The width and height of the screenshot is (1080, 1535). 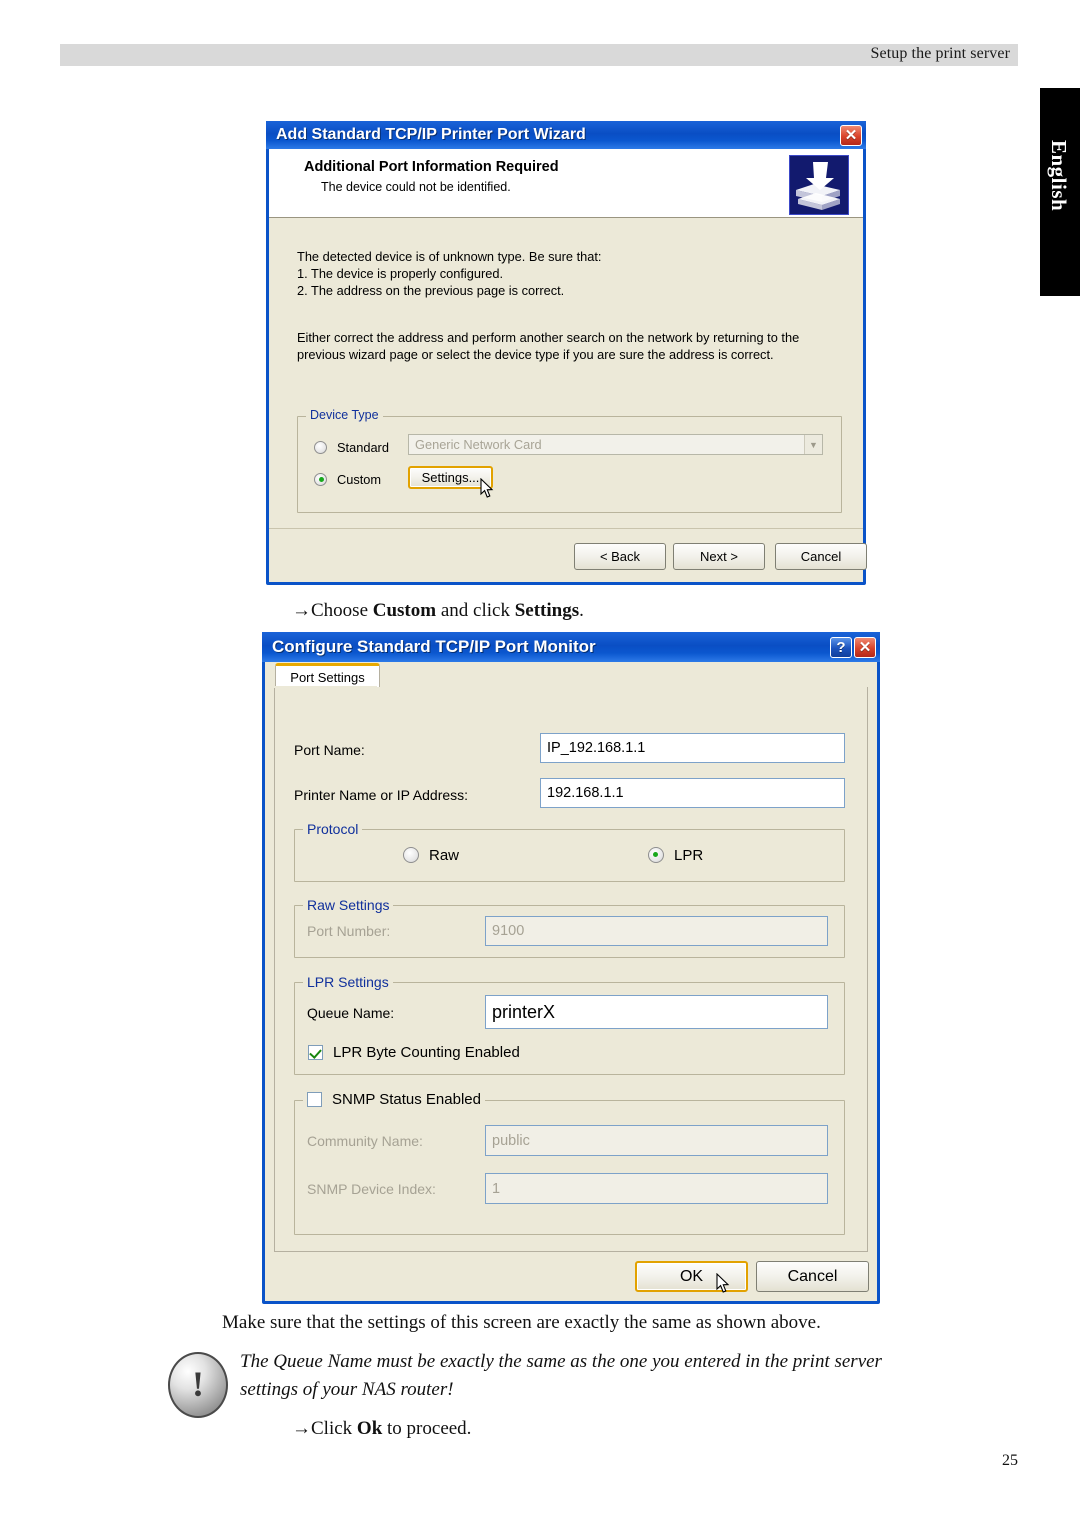 I want to click on tab-port-settings: Port Settings, so click(x=327, y=675).